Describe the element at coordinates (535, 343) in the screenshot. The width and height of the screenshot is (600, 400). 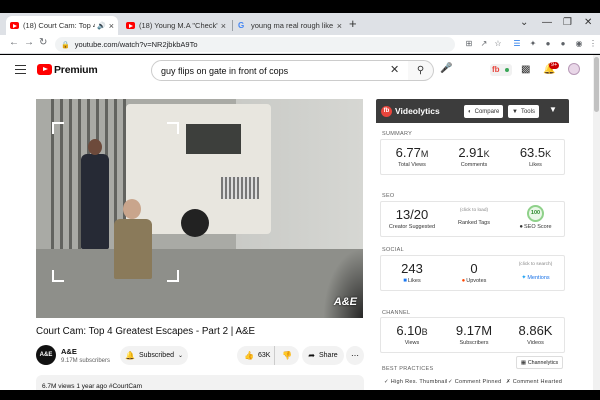
I see `stat-label: Videos` at that location.